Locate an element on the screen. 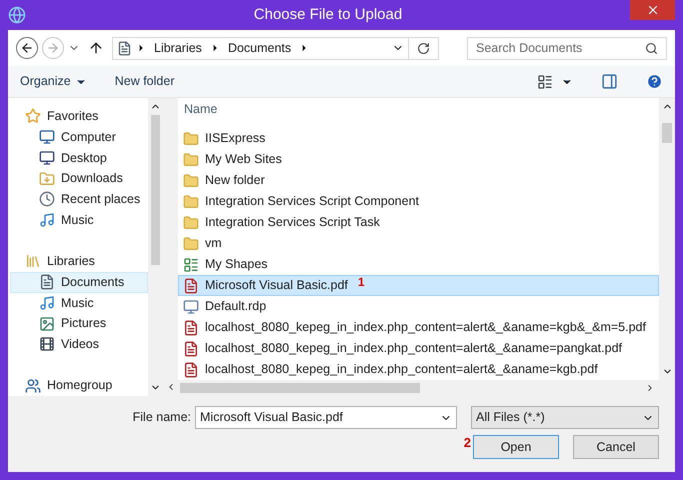 The image size is (683, 480). nav-item: Recent places is located at coordinates (79, 199).